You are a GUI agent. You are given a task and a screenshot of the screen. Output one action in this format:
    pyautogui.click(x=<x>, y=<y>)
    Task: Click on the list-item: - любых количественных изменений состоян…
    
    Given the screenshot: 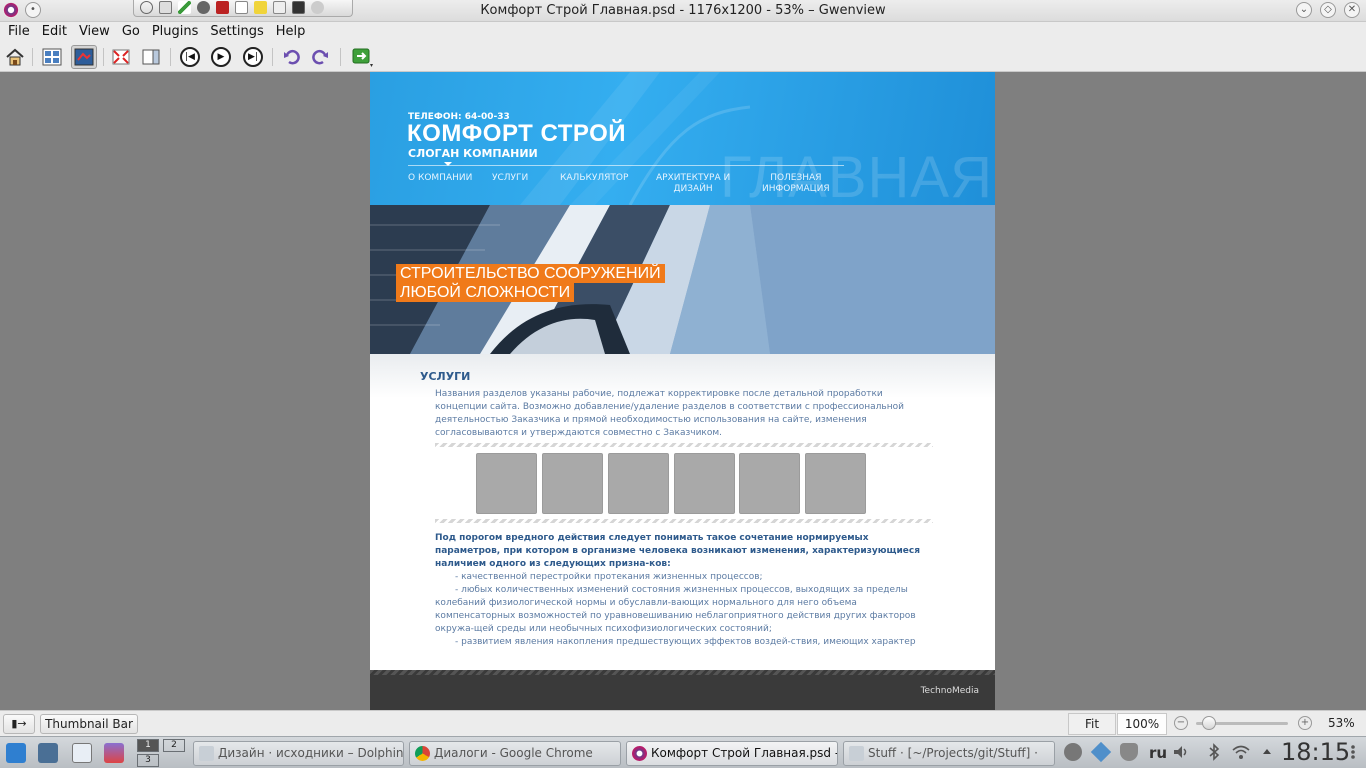 What is the action you would take?
    pyautogui.click(x=675, y=609)
    